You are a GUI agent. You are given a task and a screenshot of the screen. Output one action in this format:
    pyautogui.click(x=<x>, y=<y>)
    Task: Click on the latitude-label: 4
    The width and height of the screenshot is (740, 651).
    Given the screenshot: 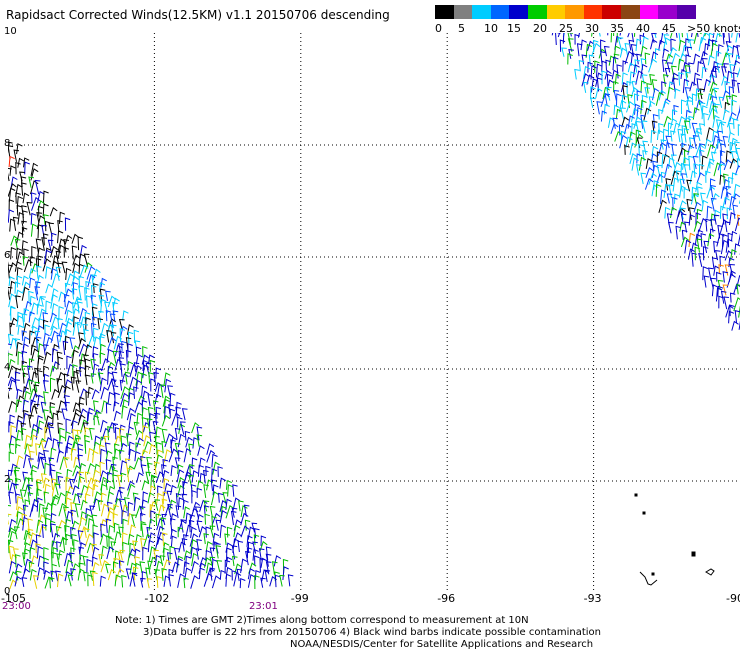 What is the action you would take?
    pyautogui.click(x=7, y=367)
    